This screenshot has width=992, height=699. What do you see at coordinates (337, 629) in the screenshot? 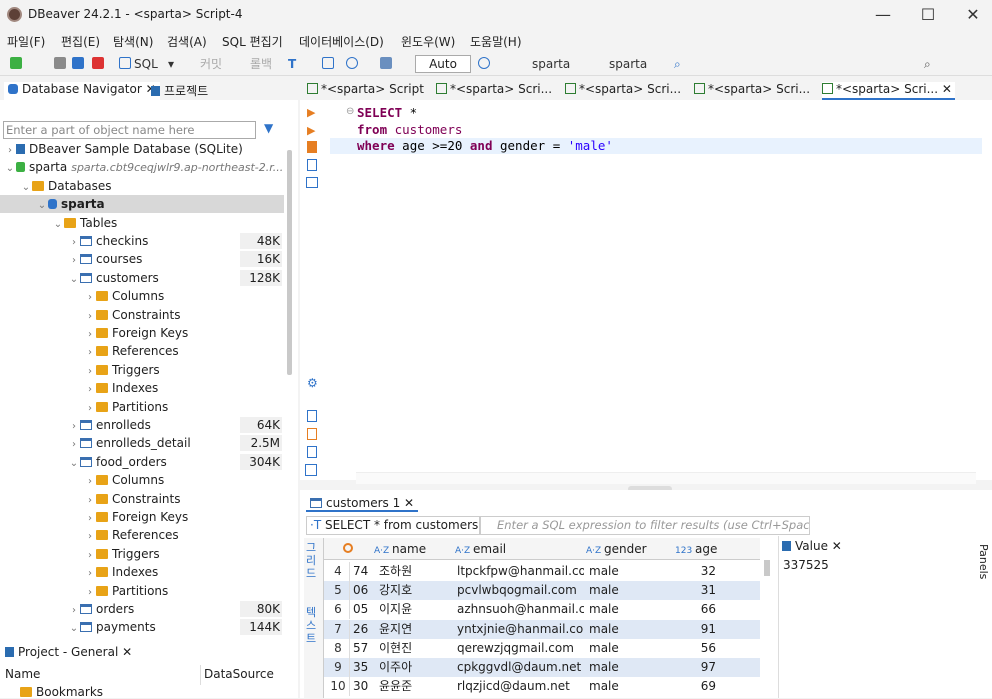
I see `cell-n: 7` at bounding box center [337, 629].